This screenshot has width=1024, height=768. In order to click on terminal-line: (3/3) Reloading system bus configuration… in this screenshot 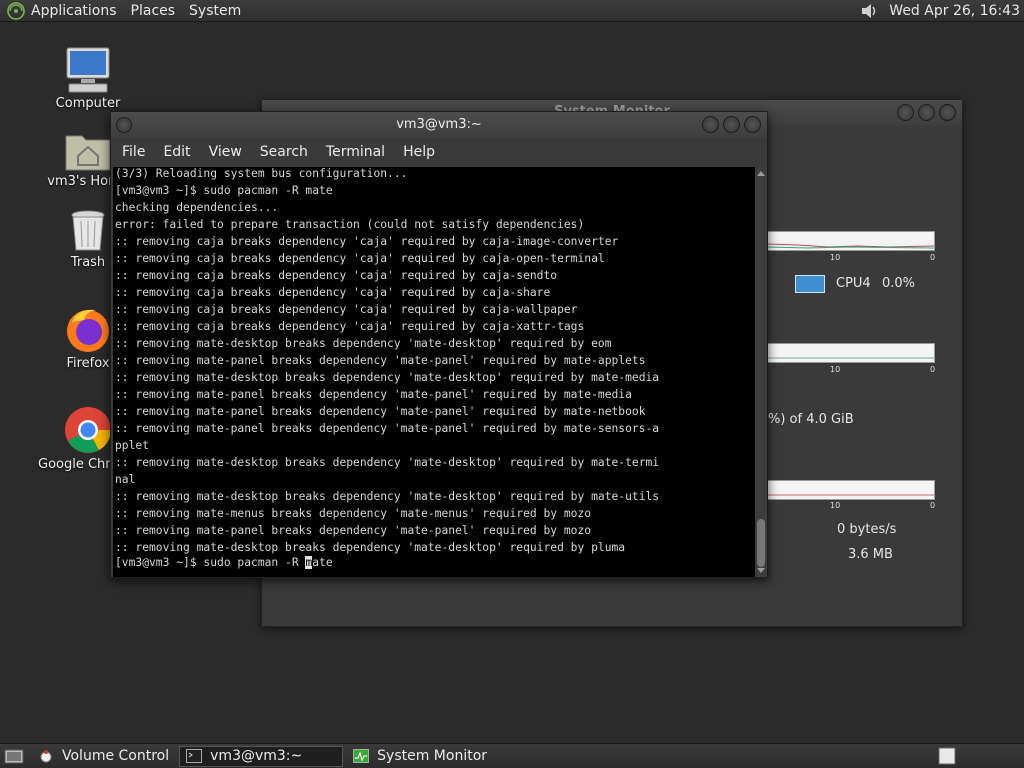, I will do `click(261, 173)`.